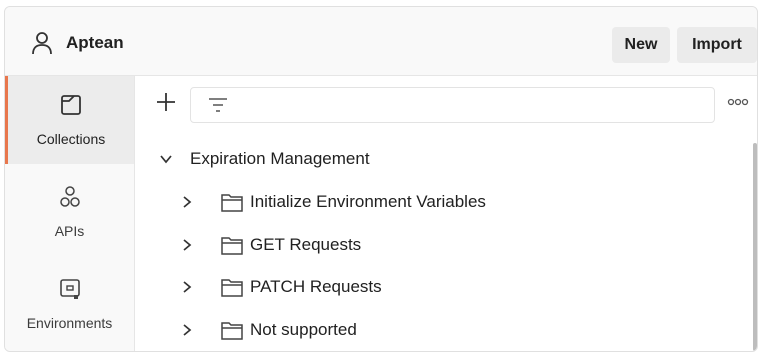  Describe the element at coordinates (95, 43) in the screenshot. I see `workspace-name: Aptean` at that location.